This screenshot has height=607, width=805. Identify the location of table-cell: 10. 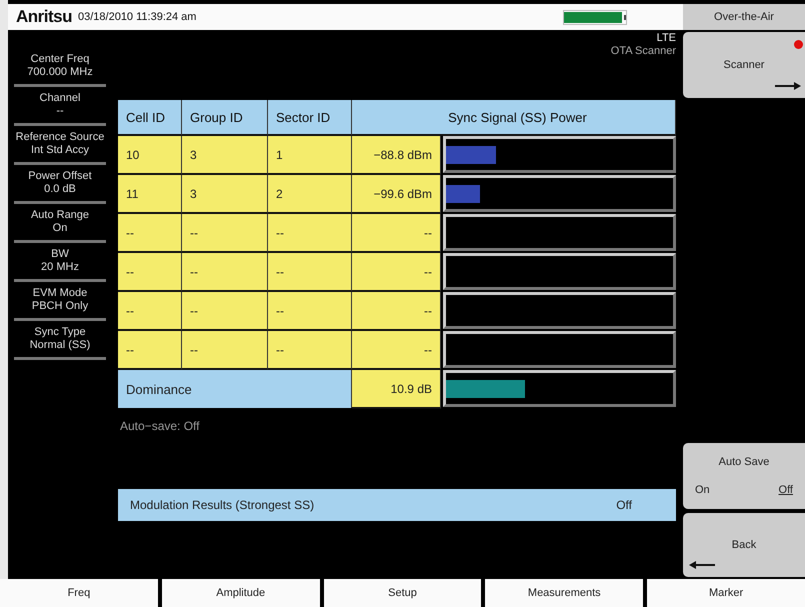
(150, 155).